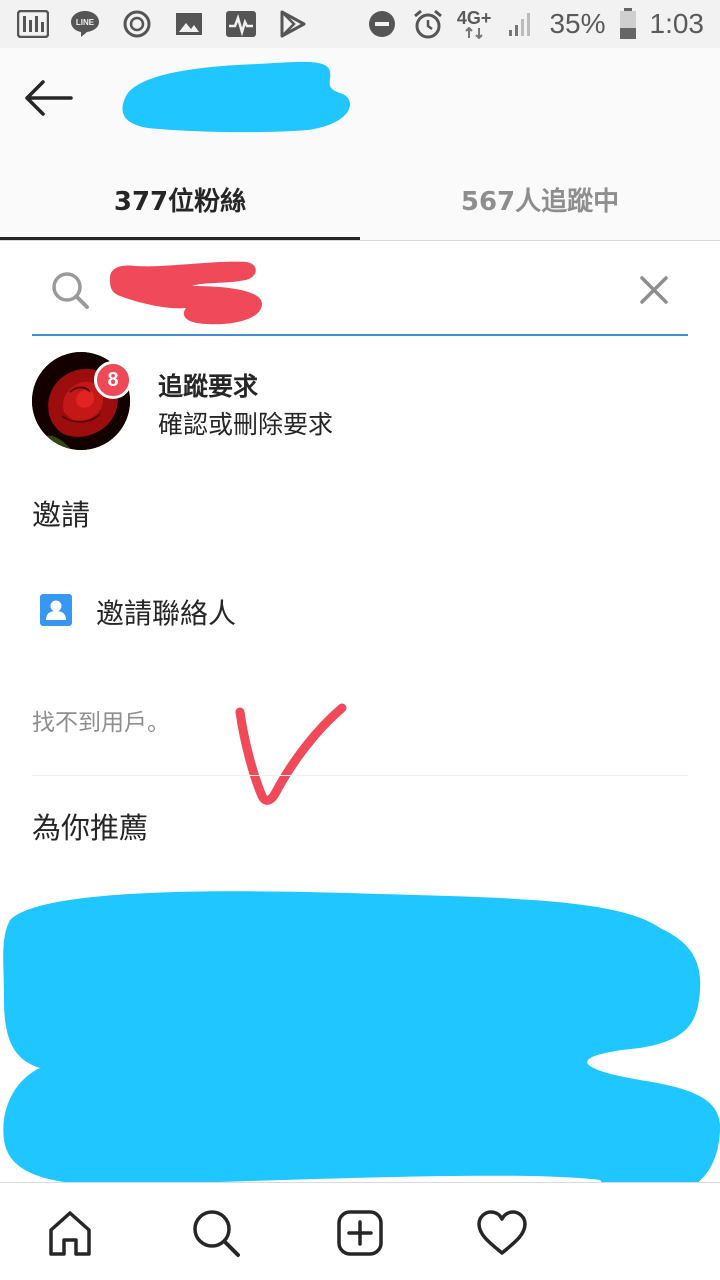 The image size is (720, 1280). Describe the element at coordinates (189, 24) in the screenshot. I see `image-icon` at that location.